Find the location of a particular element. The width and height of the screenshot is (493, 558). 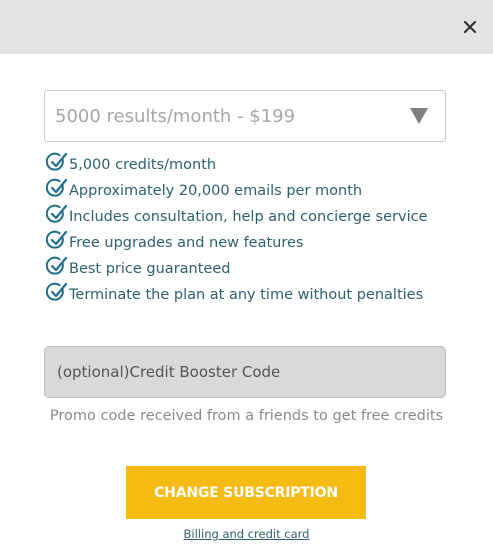

plan-dropdown: 5000 results/month - $199 is located at coordinates (245, 116).